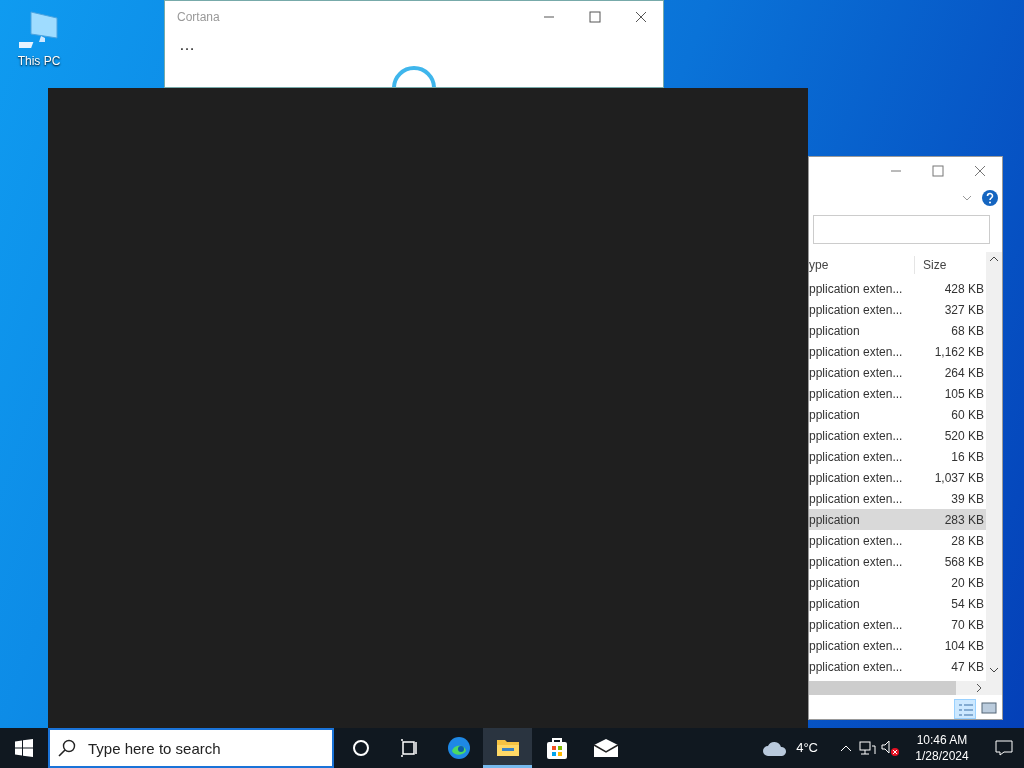 This screenshot has width=1024, height=768. I want to click on help-icon, so click(990, 198).